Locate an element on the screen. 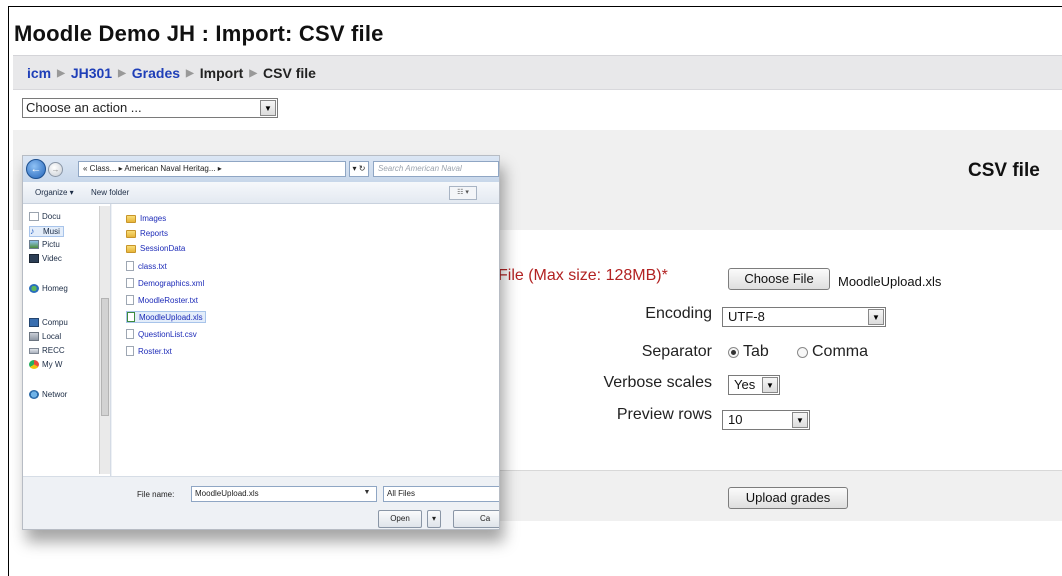 This screenshot has height=576, width=1062. separator-tab-label: Tab is located at coordinates (756, 351).